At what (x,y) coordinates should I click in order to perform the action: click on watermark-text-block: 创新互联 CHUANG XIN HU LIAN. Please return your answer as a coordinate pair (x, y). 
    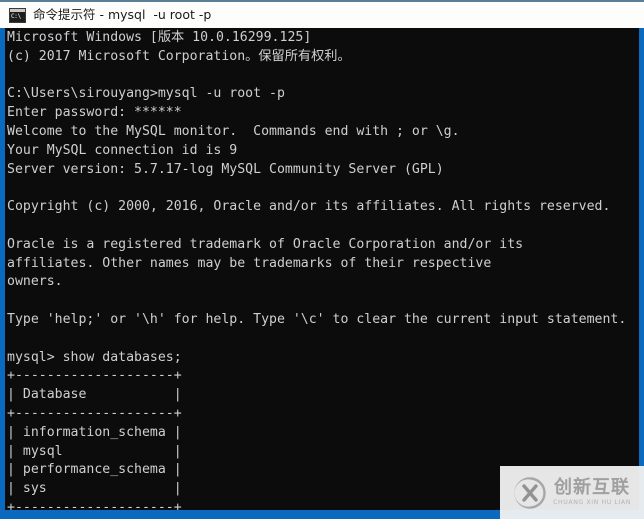
    Looking at the image, I should click on (592, 491).